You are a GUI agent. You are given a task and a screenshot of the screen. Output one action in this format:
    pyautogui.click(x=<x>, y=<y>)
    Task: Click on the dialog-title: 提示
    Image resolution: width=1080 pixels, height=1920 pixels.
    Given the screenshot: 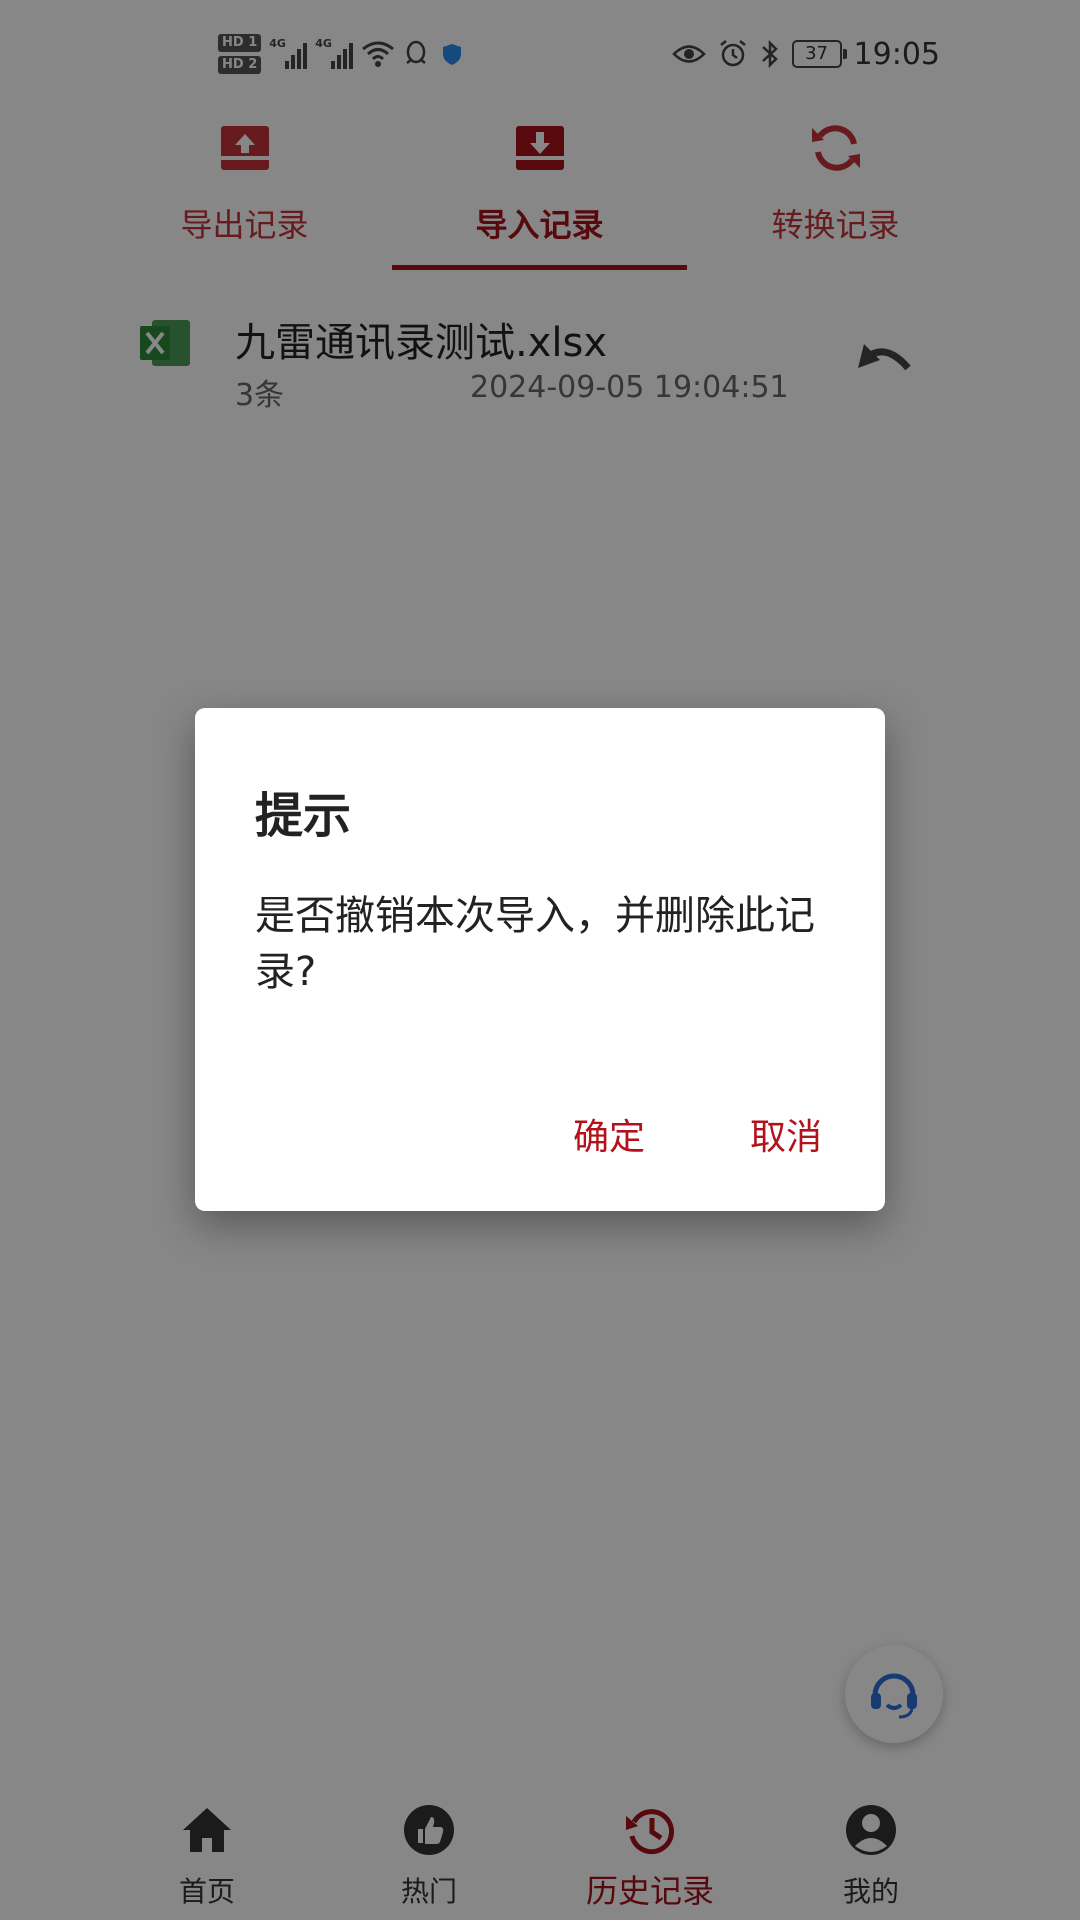 What is the action you would take?
    pyautogui.click(x=303, y=816)
    